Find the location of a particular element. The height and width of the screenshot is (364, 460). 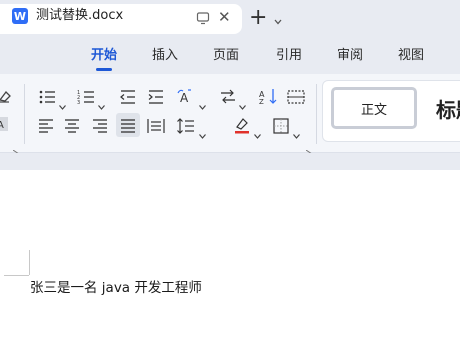

tab-home: 开始 is located at coordinates (104, 56).